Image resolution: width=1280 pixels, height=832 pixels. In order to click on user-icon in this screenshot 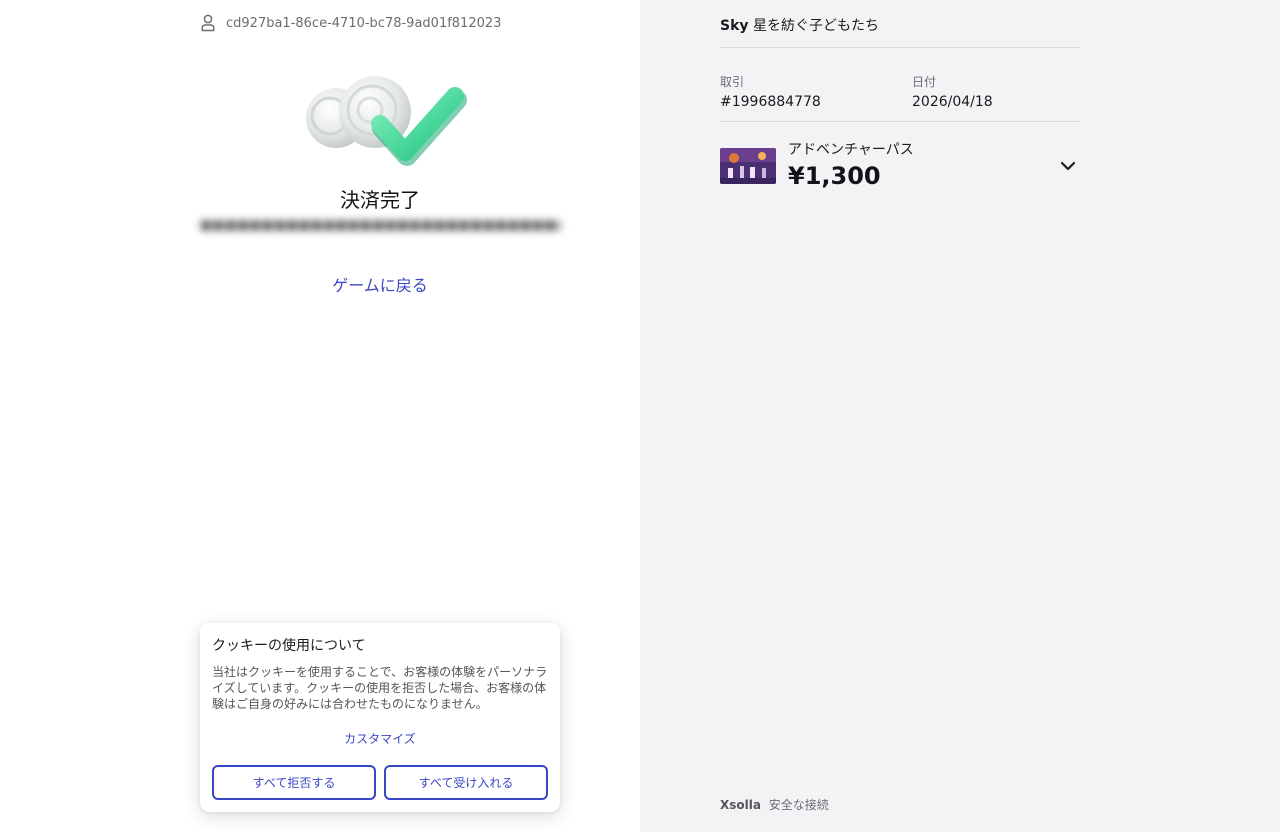, I will do `click(208, 23)`.